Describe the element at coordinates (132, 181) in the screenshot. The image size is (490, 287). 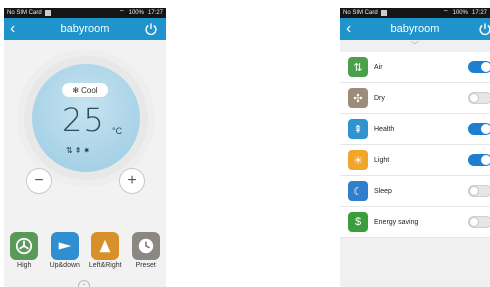
I see `increase-temp-button: +` at that location.